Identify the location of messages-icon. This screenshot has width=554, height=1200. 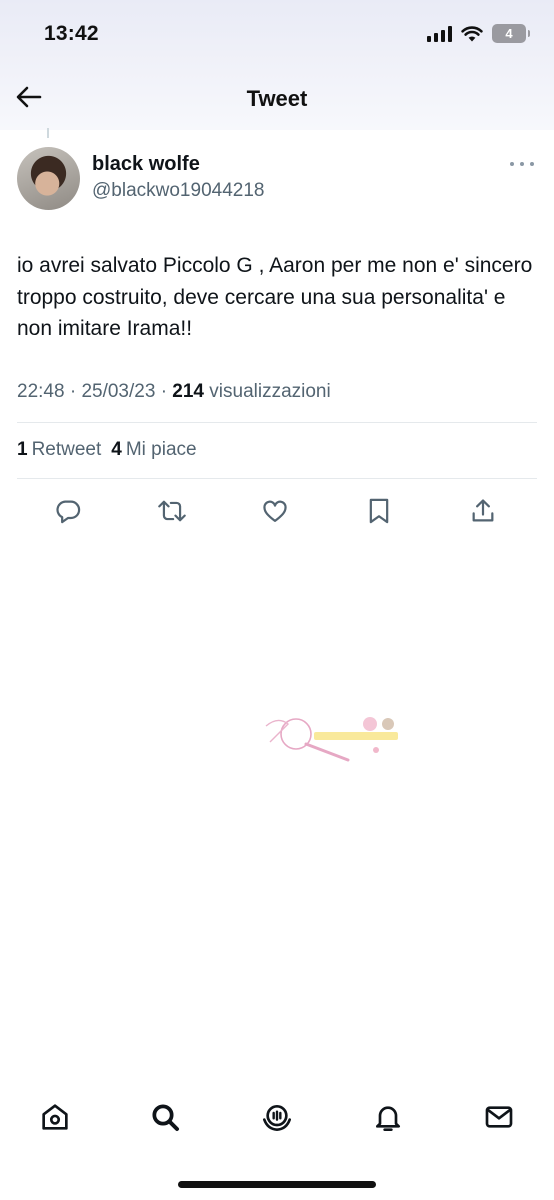
(499, 1117).